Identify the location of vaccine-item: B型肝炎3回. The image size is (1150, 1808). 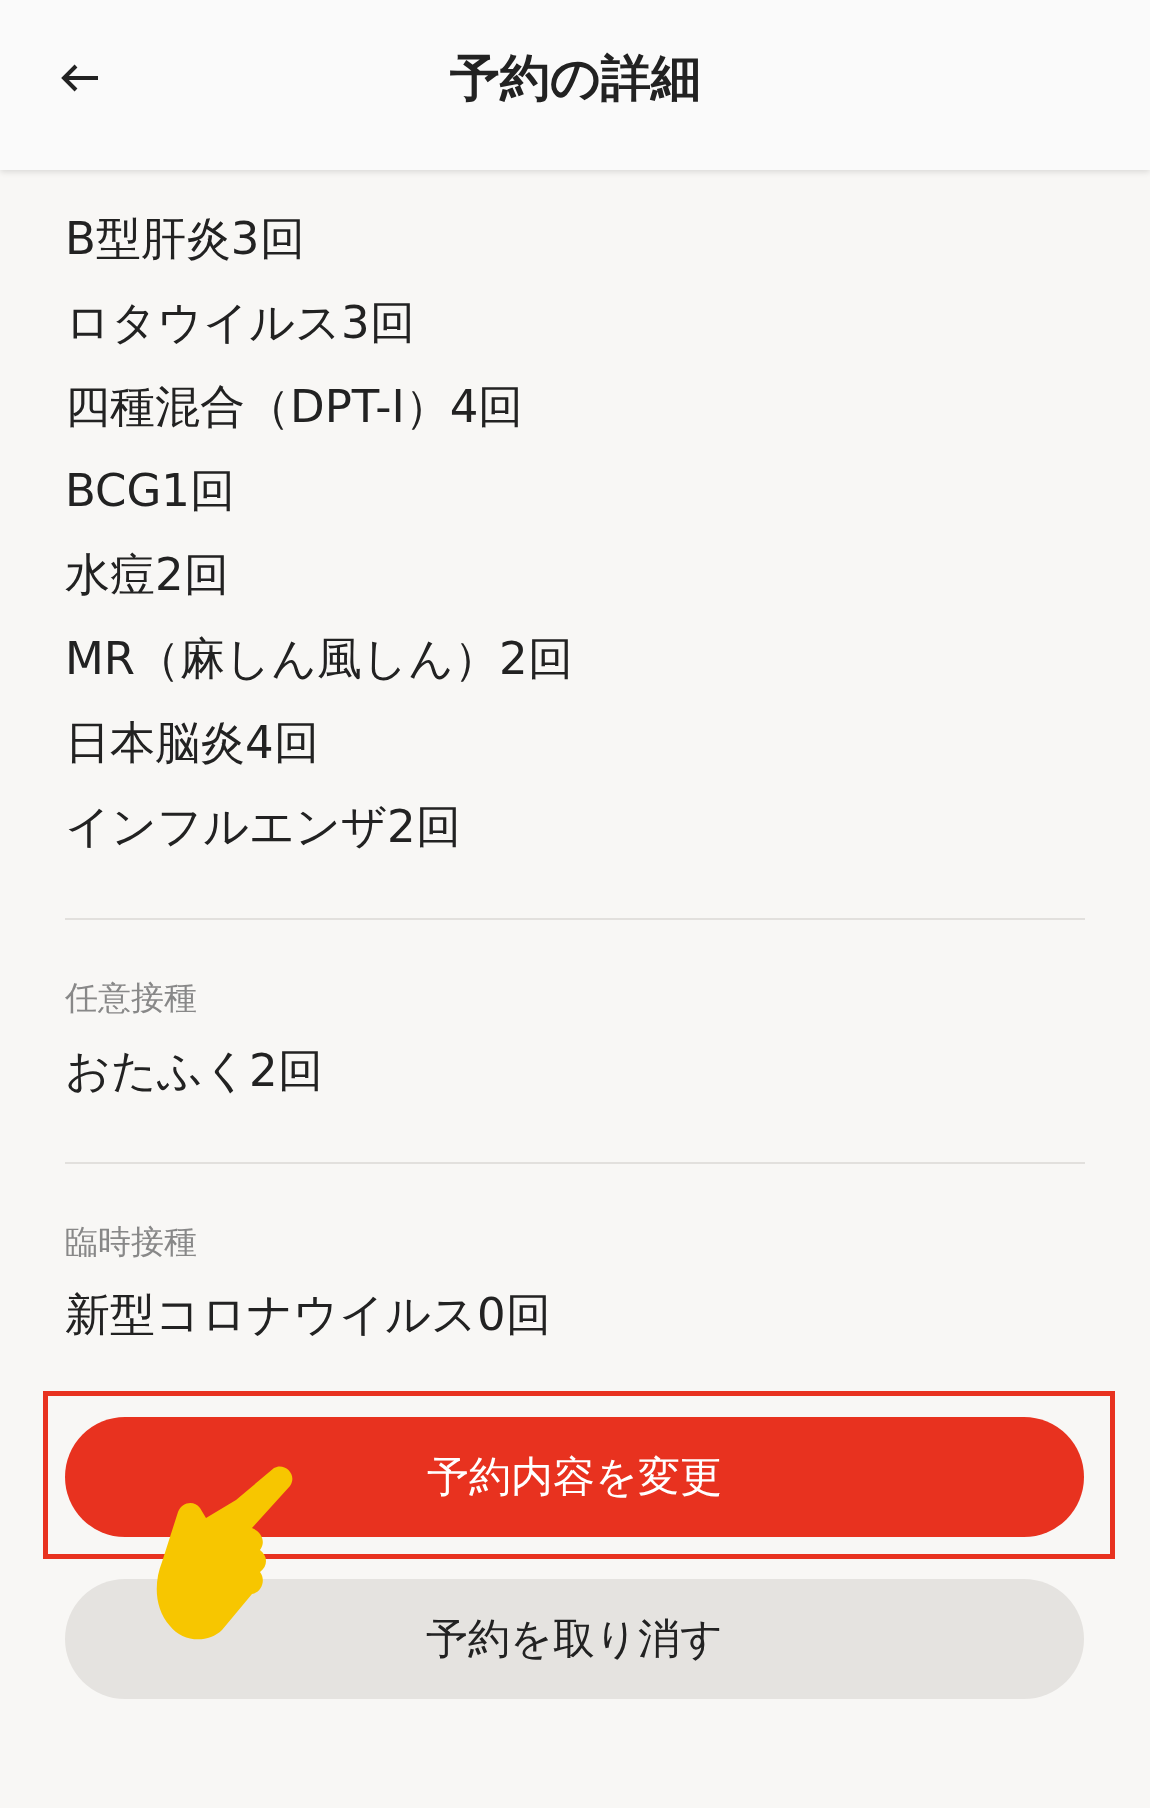
(185, 239).